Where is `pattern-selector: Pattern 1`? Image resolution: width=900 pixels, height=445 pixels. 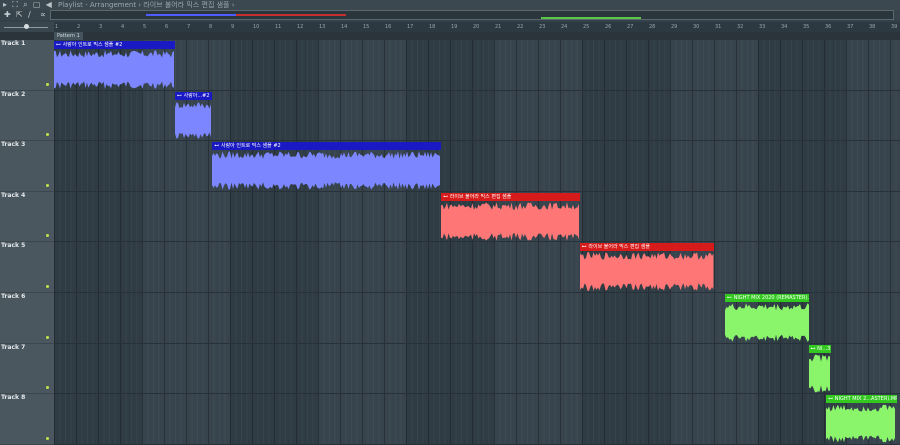
pattern-selector: Pattern 1 is located at coordinates (68, 36).